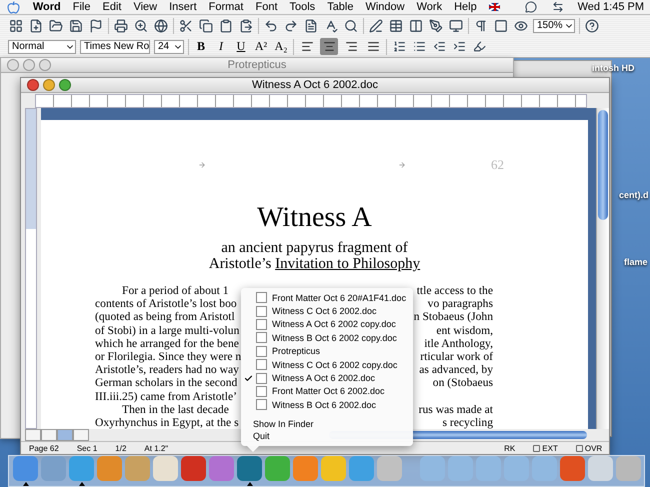 This screenshot has height=487, width=650. What do you see at coordinates (479, 46) in the screenshot?
I see `highlighter-icon` at bounding box center [479, 46].